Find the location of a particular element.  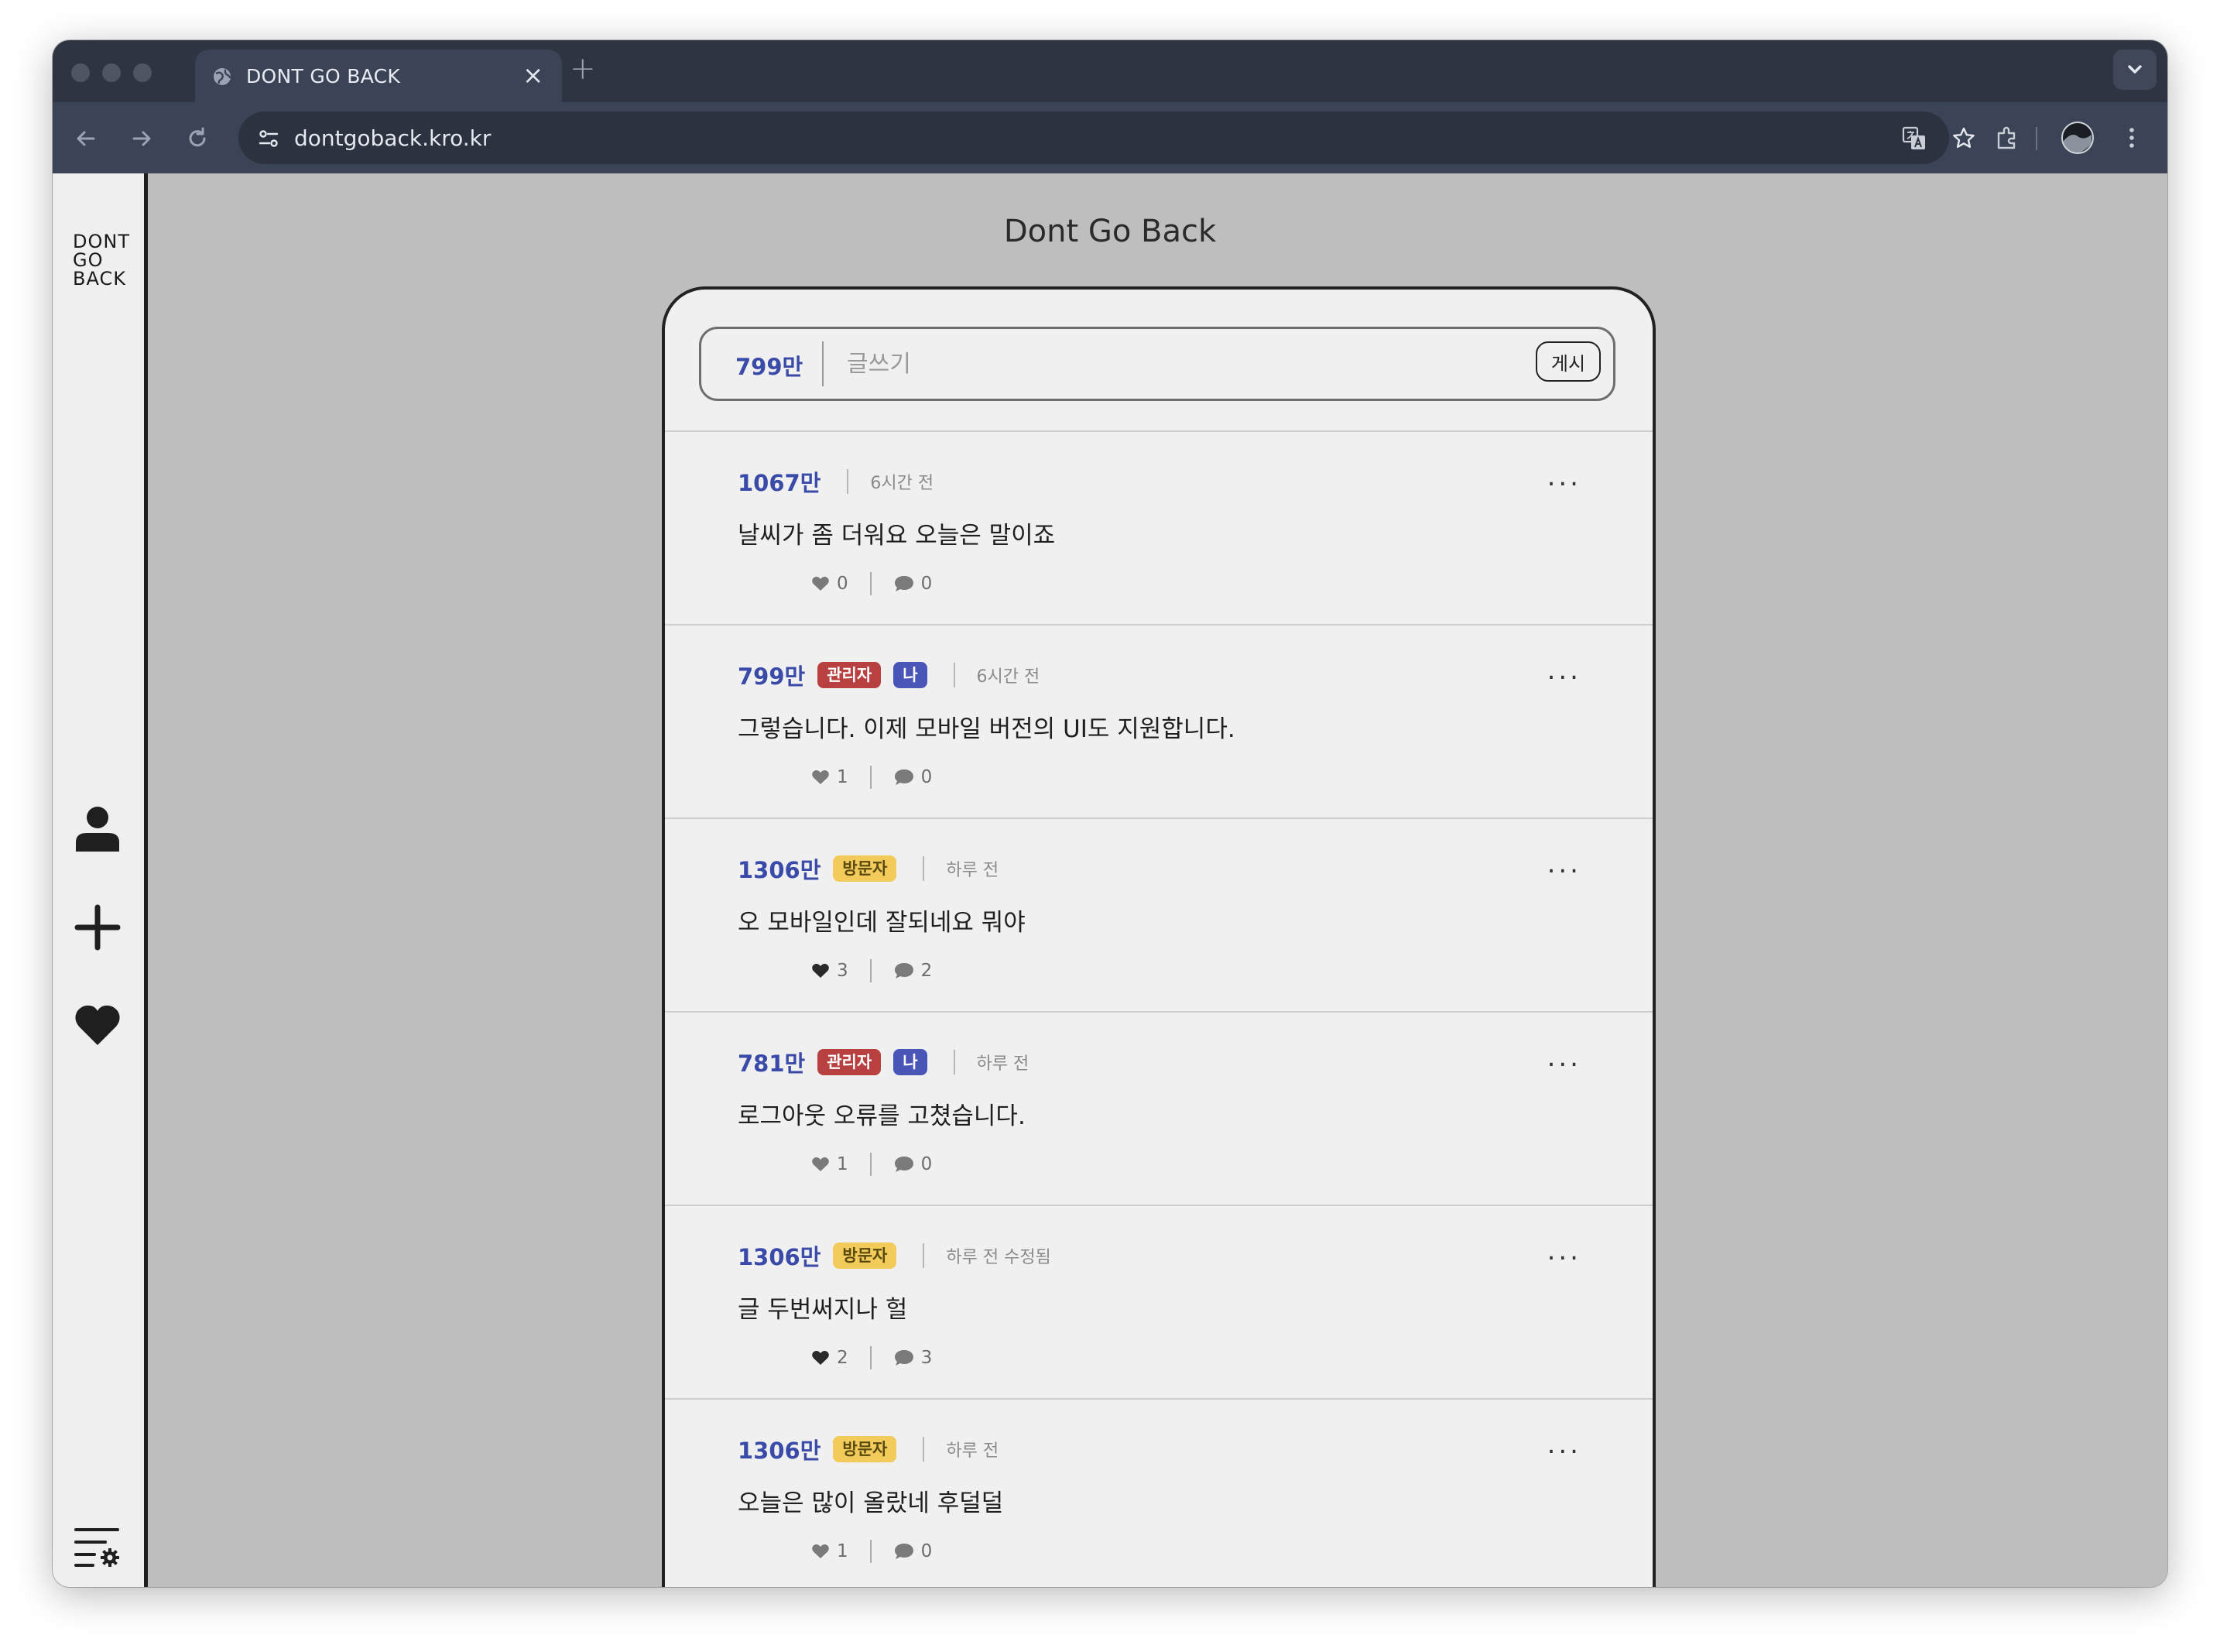

comment-count: 2 is located at coordinates (926, 971).